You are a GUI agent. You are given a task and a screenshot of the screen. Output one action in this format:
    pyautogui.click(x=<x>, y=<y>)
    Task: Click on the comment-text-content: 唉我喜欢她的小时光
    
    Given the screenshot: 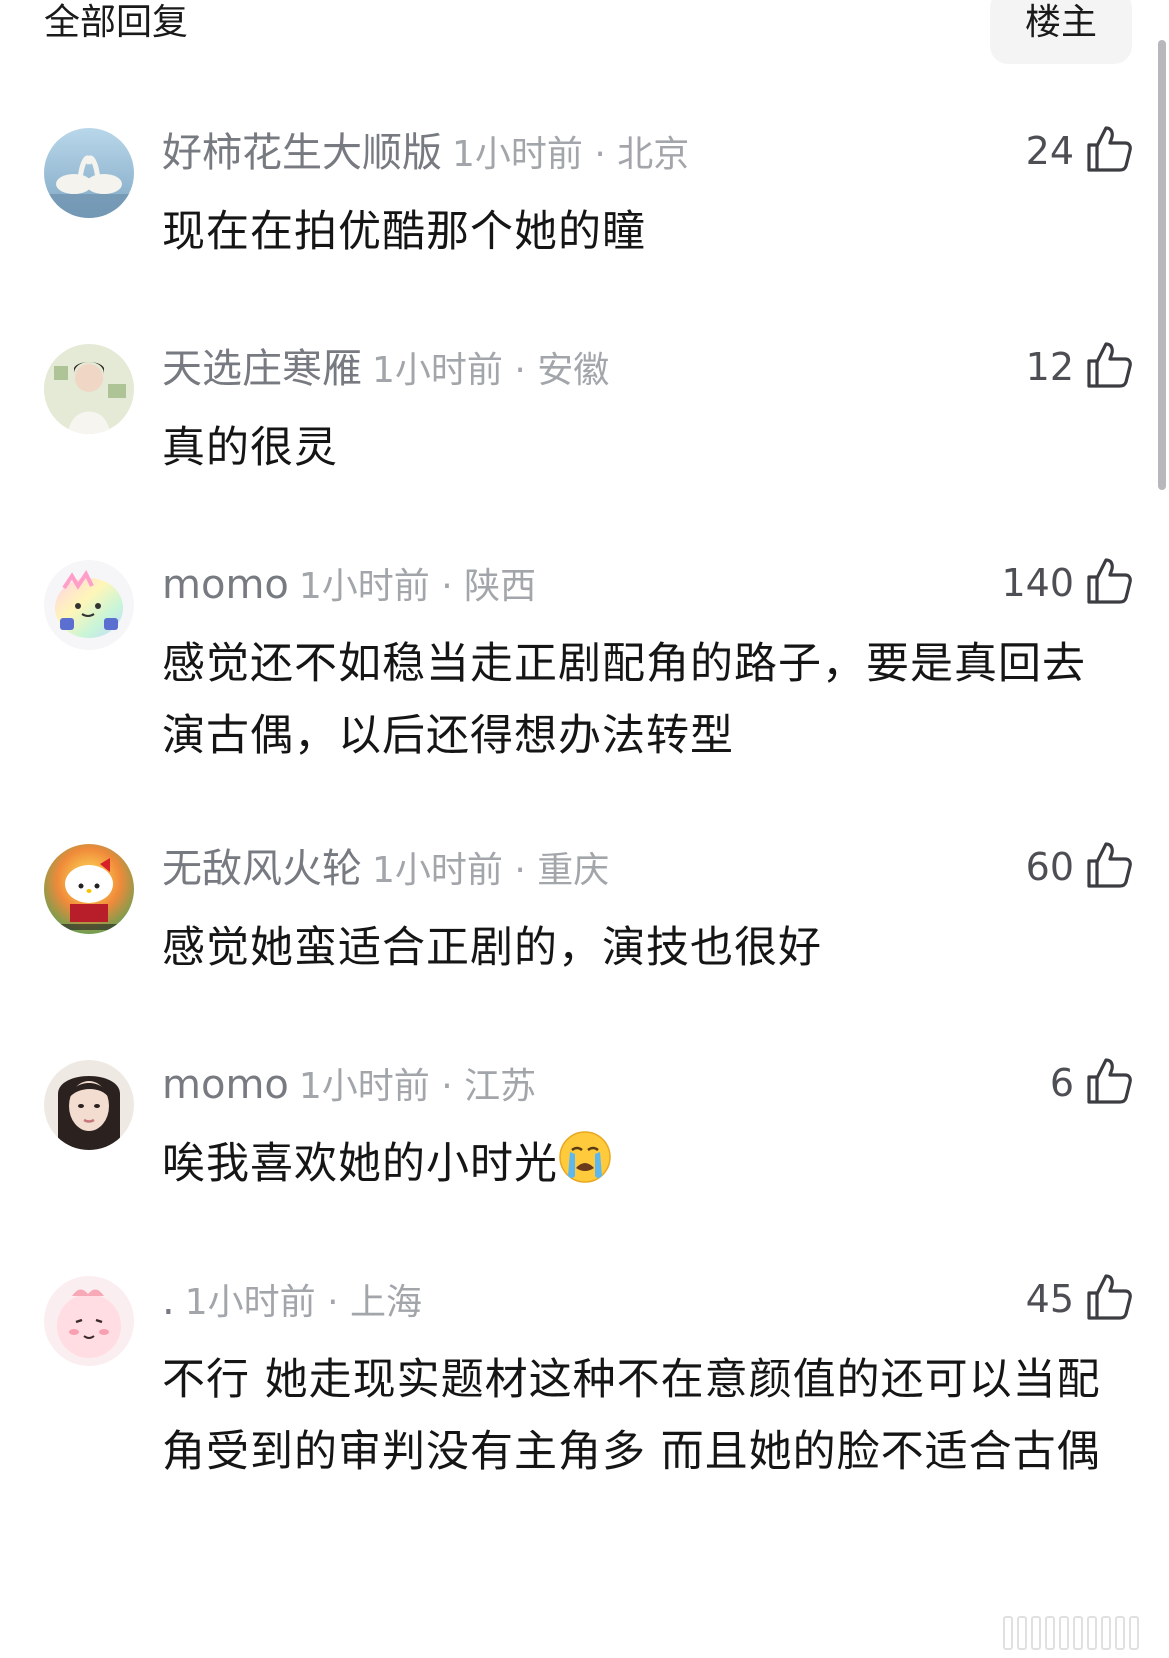 What is the action you would take?
    pyautogui.click(x=360, y=1164)
    